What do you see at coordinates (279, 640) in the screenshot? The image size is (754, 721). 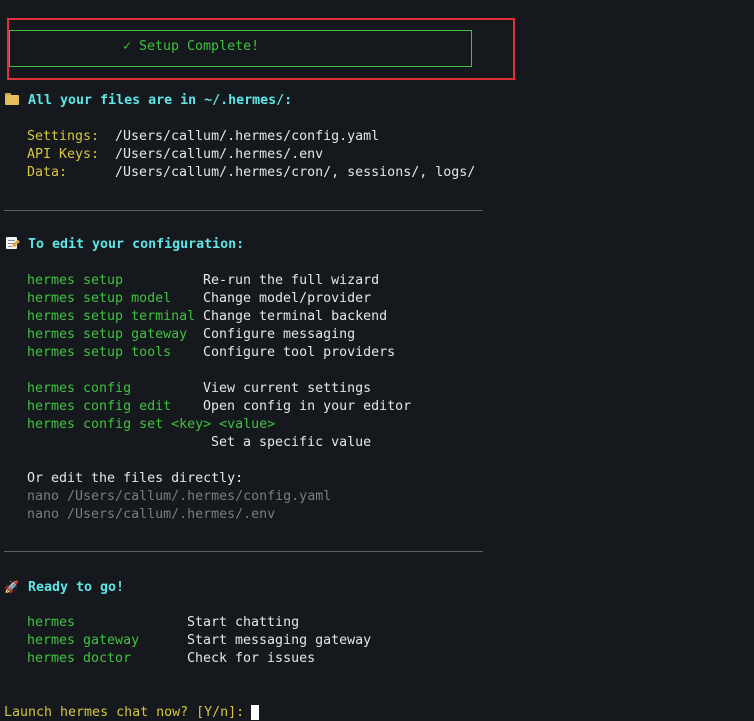 I see `command-gateway-desc: Start messaging gateway` at bounding box center [279, 640].